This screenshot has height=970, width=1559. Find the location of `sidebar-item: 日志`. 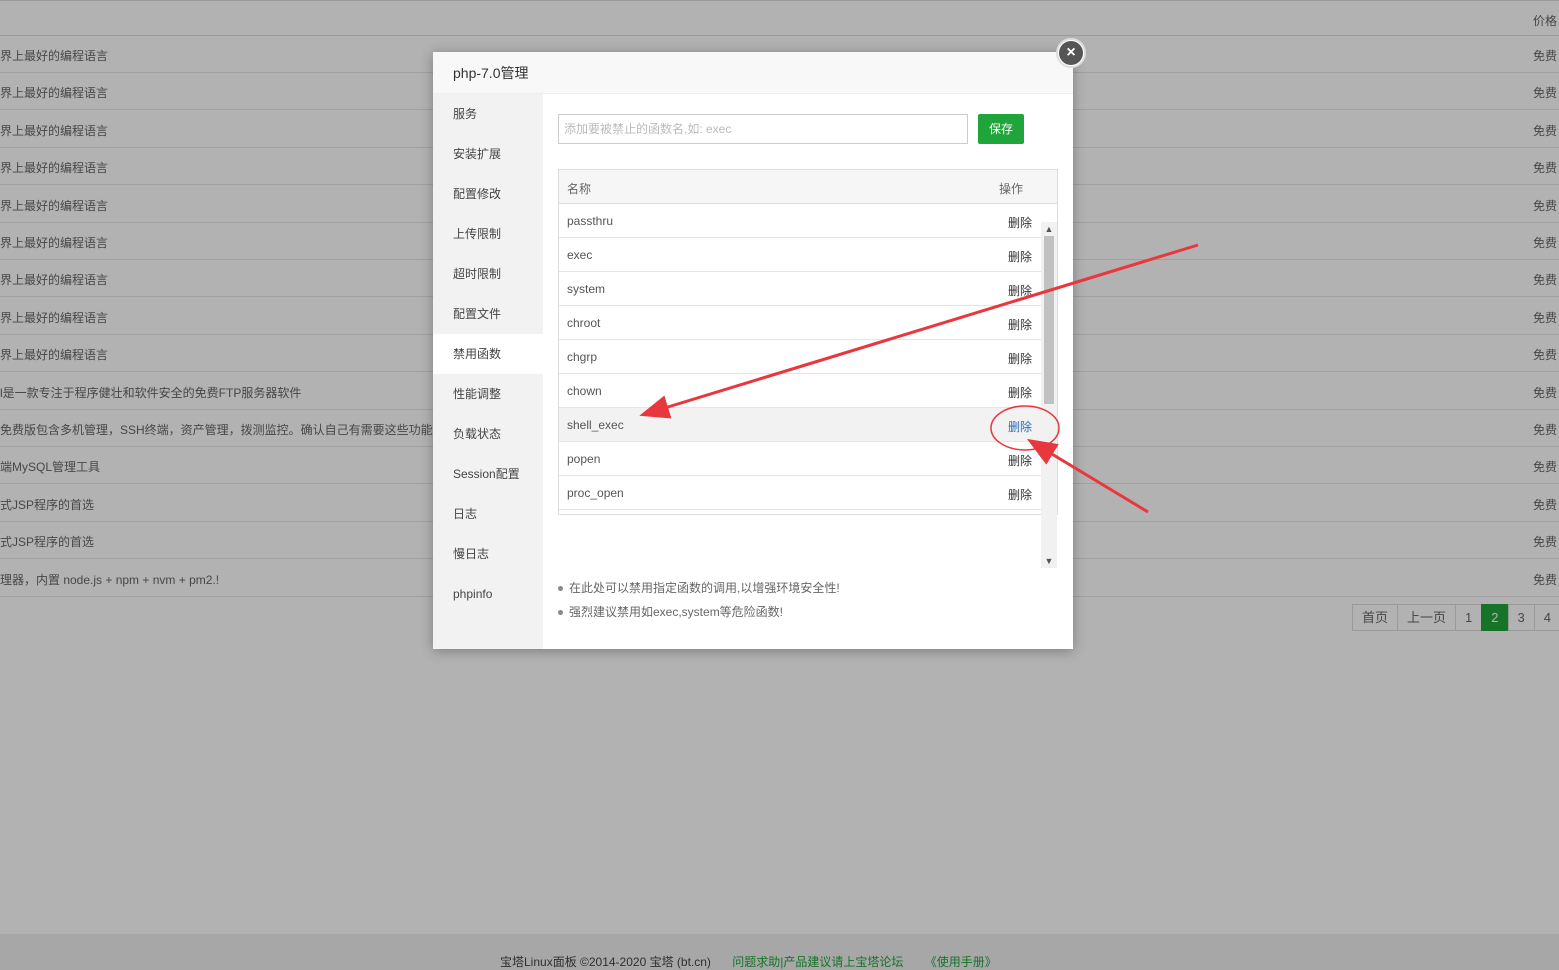

sidebar-item: 日志 is located at coordinates (488, 514).